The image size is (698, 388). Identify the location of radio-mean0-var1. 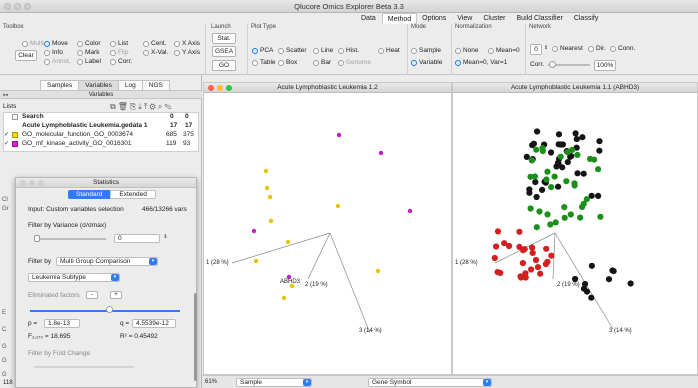
(458, 62).